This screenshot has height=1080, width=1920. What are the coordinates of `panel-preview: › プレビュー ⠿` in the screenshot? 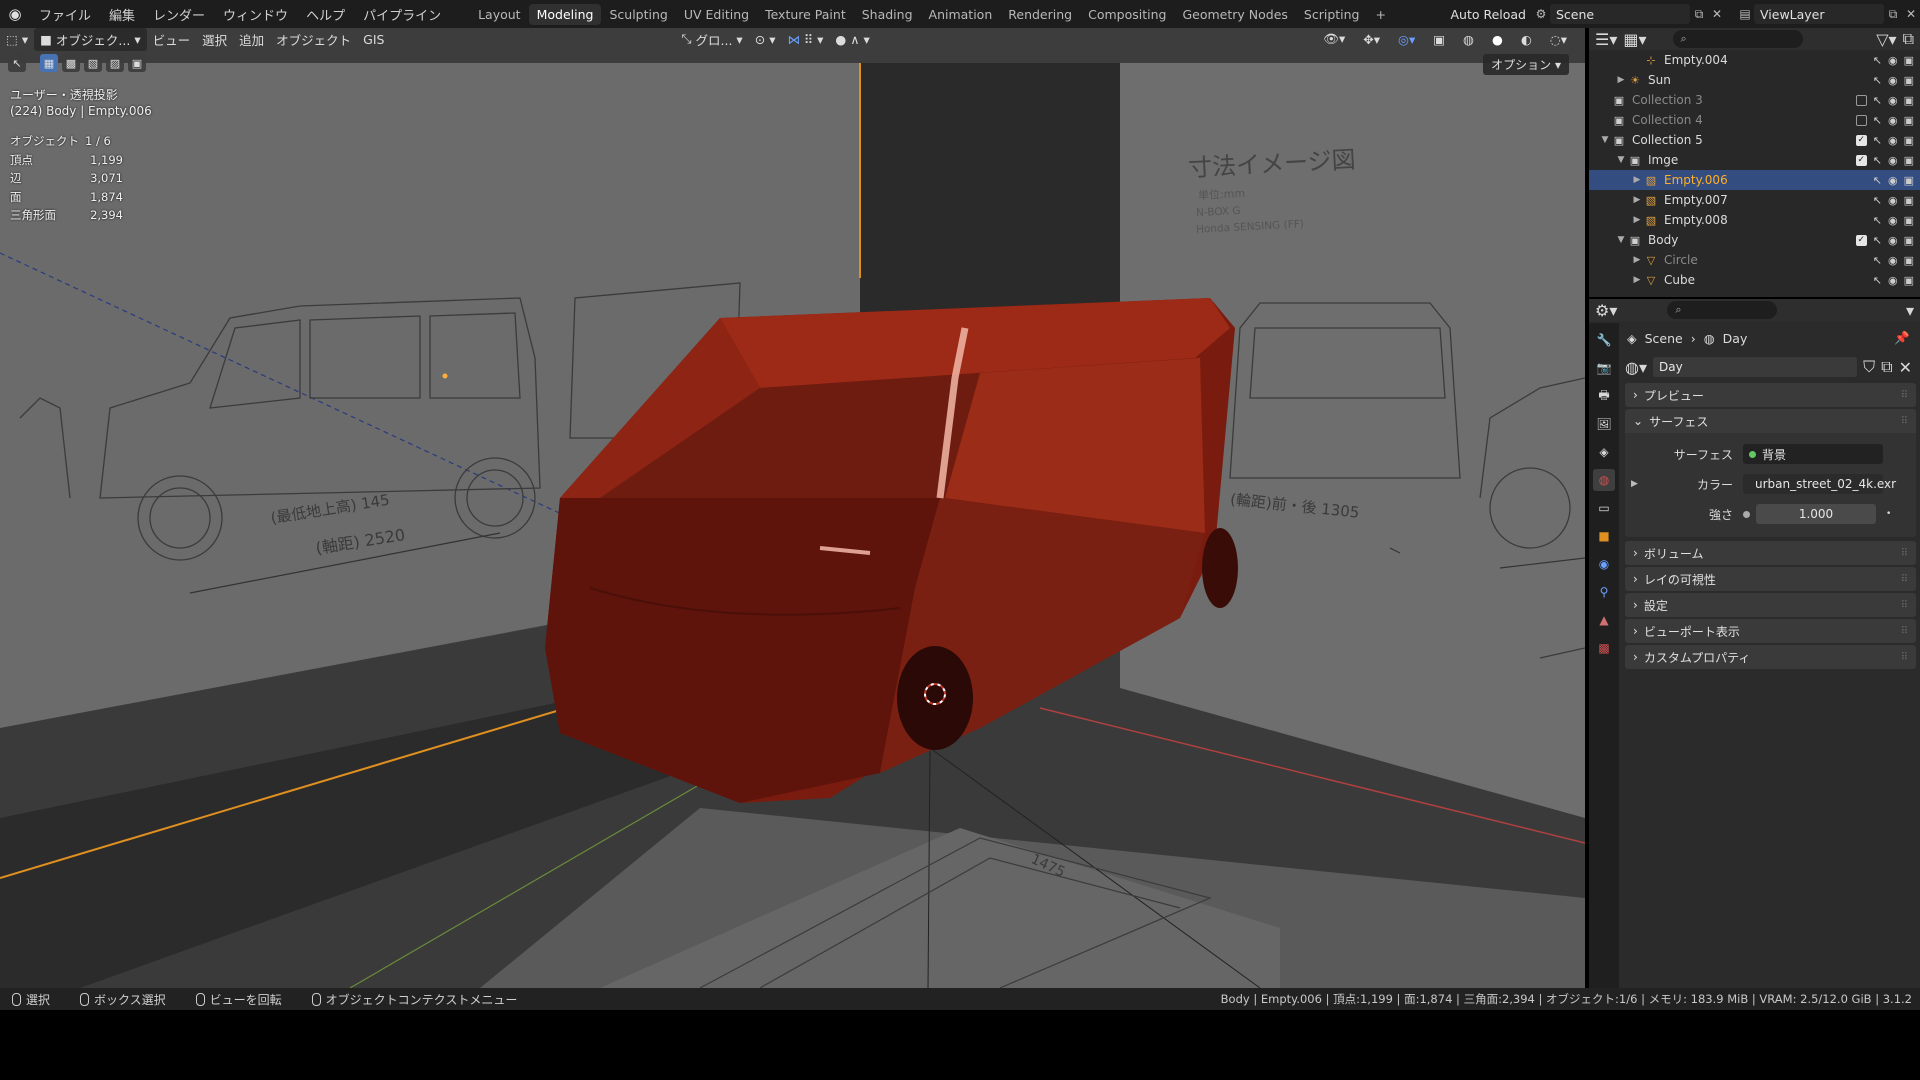 It's located at (1770, 395).